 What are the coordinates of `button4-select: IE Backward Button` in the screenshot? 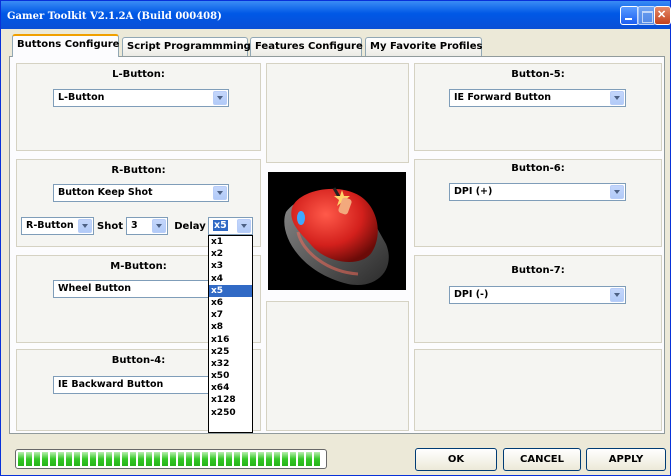 It's located at (141, 385).